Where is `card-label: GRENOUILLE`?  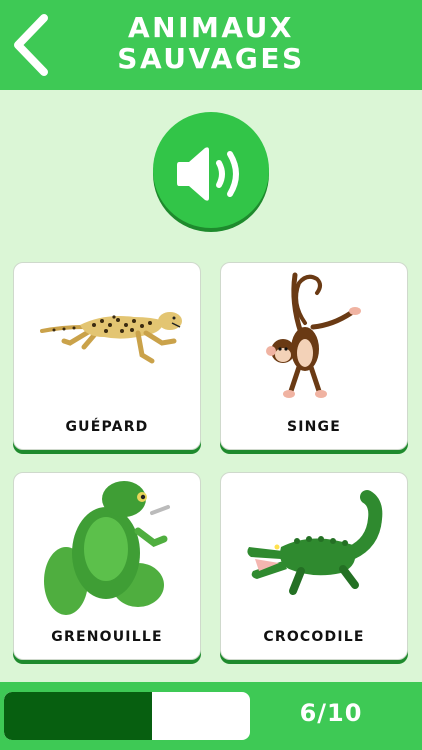
card-label: GRENOUILLE is located at coordinates (107, 637).